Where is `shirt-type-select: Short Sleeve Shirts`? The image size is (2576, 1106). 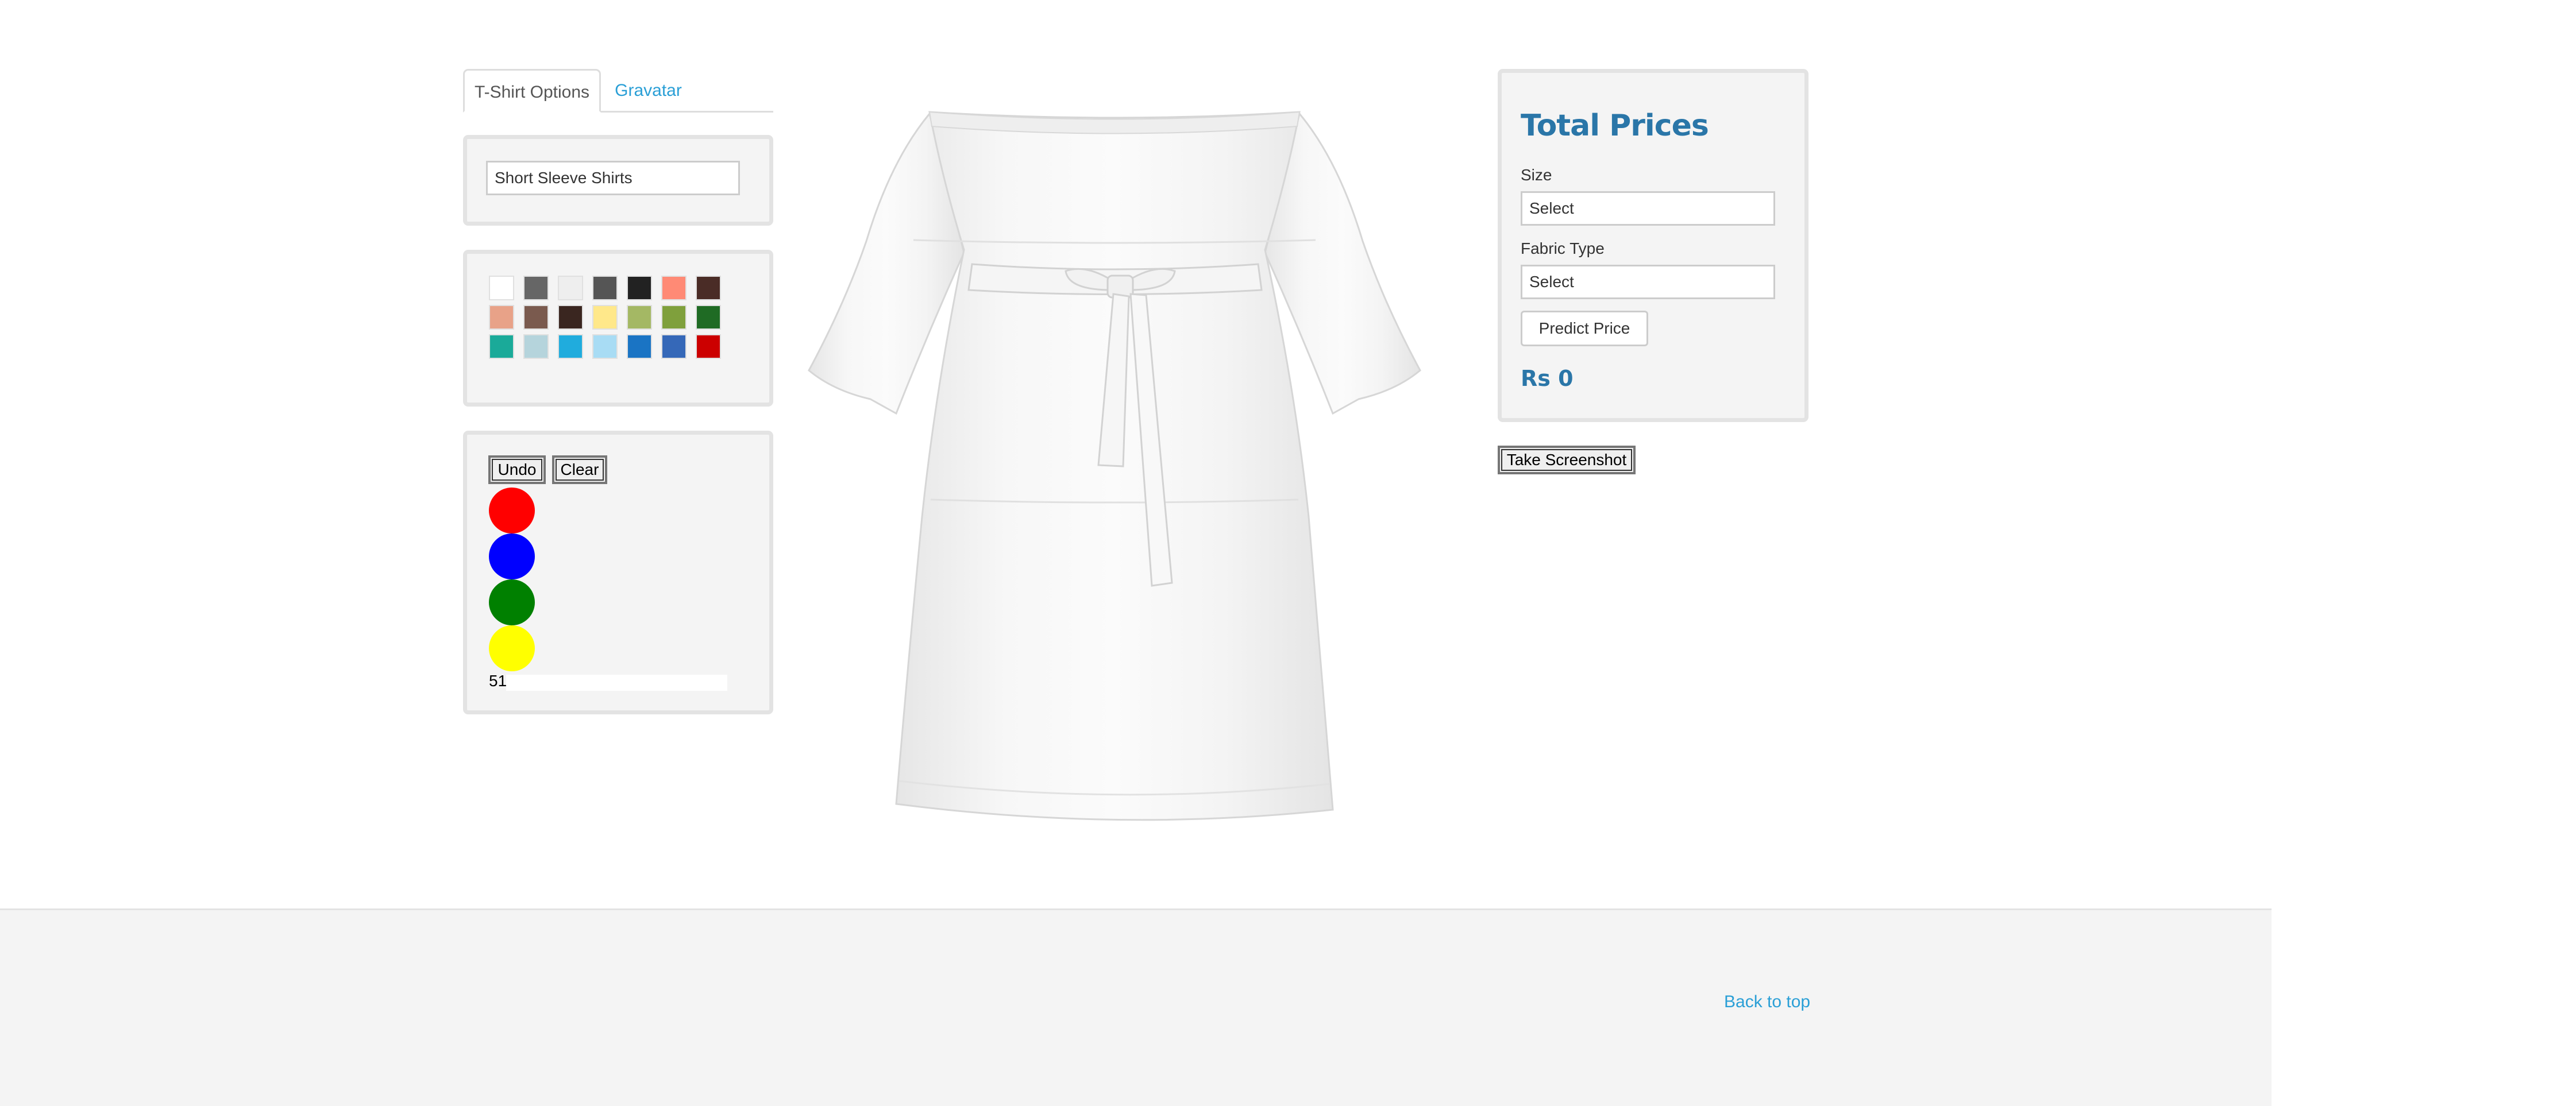 shirt-type-select: Short Sleeve Shirts is located at coordinates (613, 178).